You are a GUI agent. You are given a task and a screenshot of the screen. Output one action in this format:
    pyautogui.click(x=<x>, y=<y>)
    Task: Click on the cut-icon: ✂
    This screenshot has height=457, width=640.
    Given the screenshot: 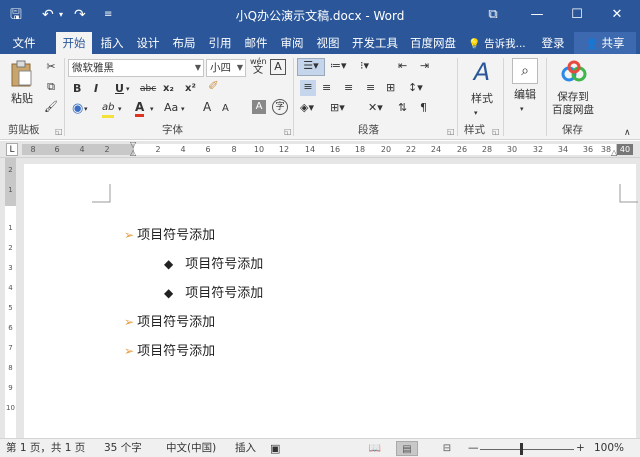 What is the action you would take?
    pyautogui.click(x=51, y=67)
    